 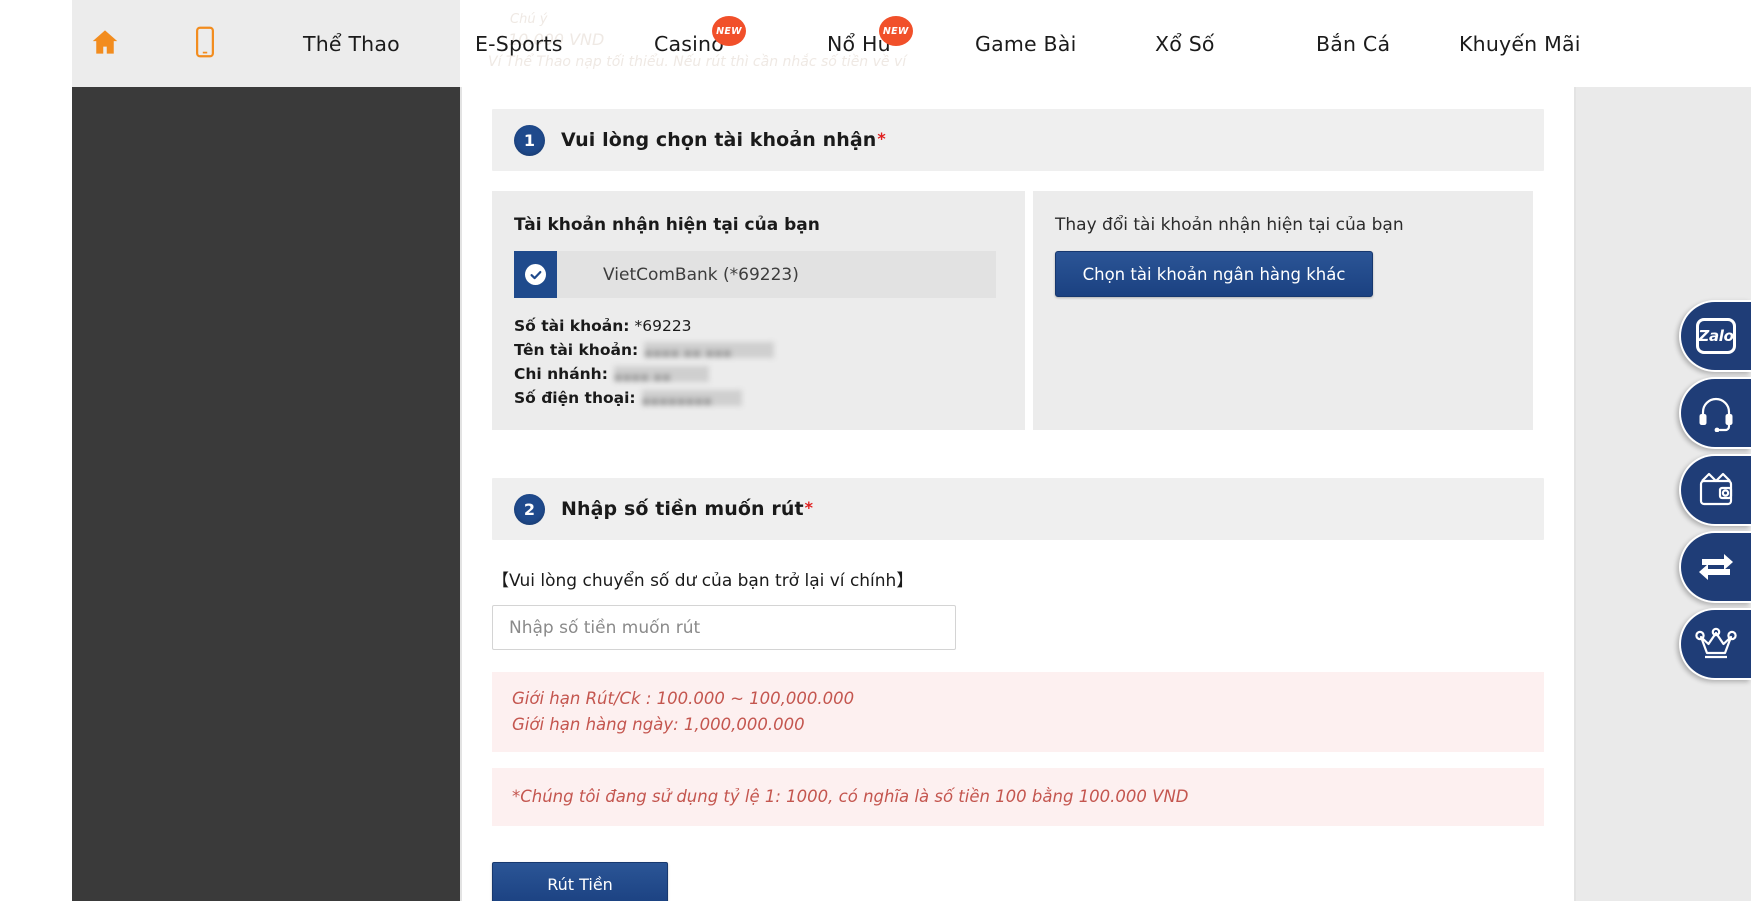 I want to click on nav-label: Thể Thao, so click(x=351, y=44).